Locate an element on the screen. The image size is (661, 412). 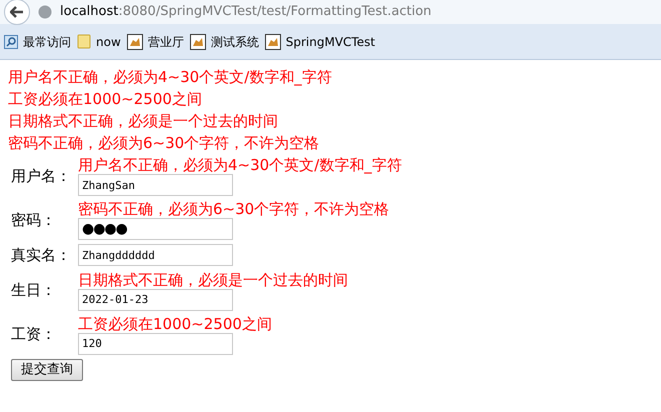
field-label: 工资： is located at coordinates (33, 335).